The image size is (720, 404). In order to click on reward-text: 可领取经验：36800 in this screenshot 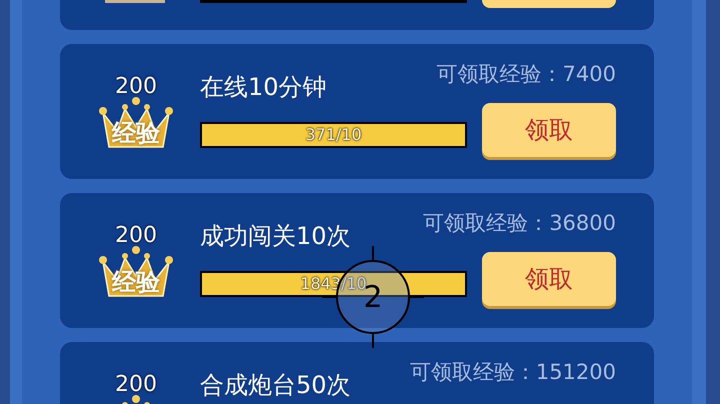, I will do `click(519, 223)`.